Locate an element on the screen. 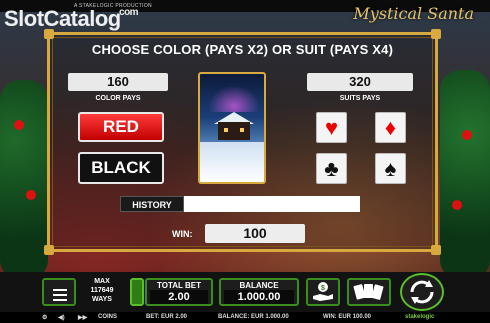  refresh-icon is located at coordinates (422, 292).